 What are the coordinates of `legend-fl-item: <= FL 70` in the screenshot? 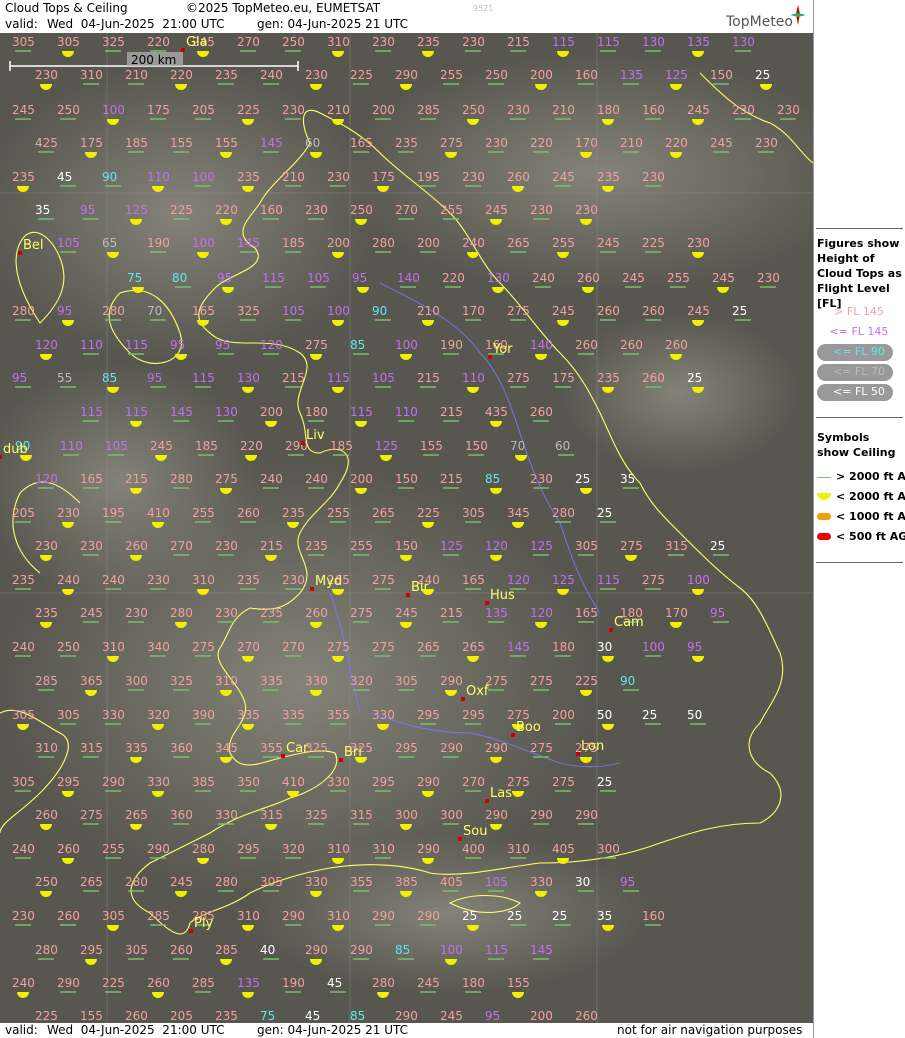 It's located at (859, 371).